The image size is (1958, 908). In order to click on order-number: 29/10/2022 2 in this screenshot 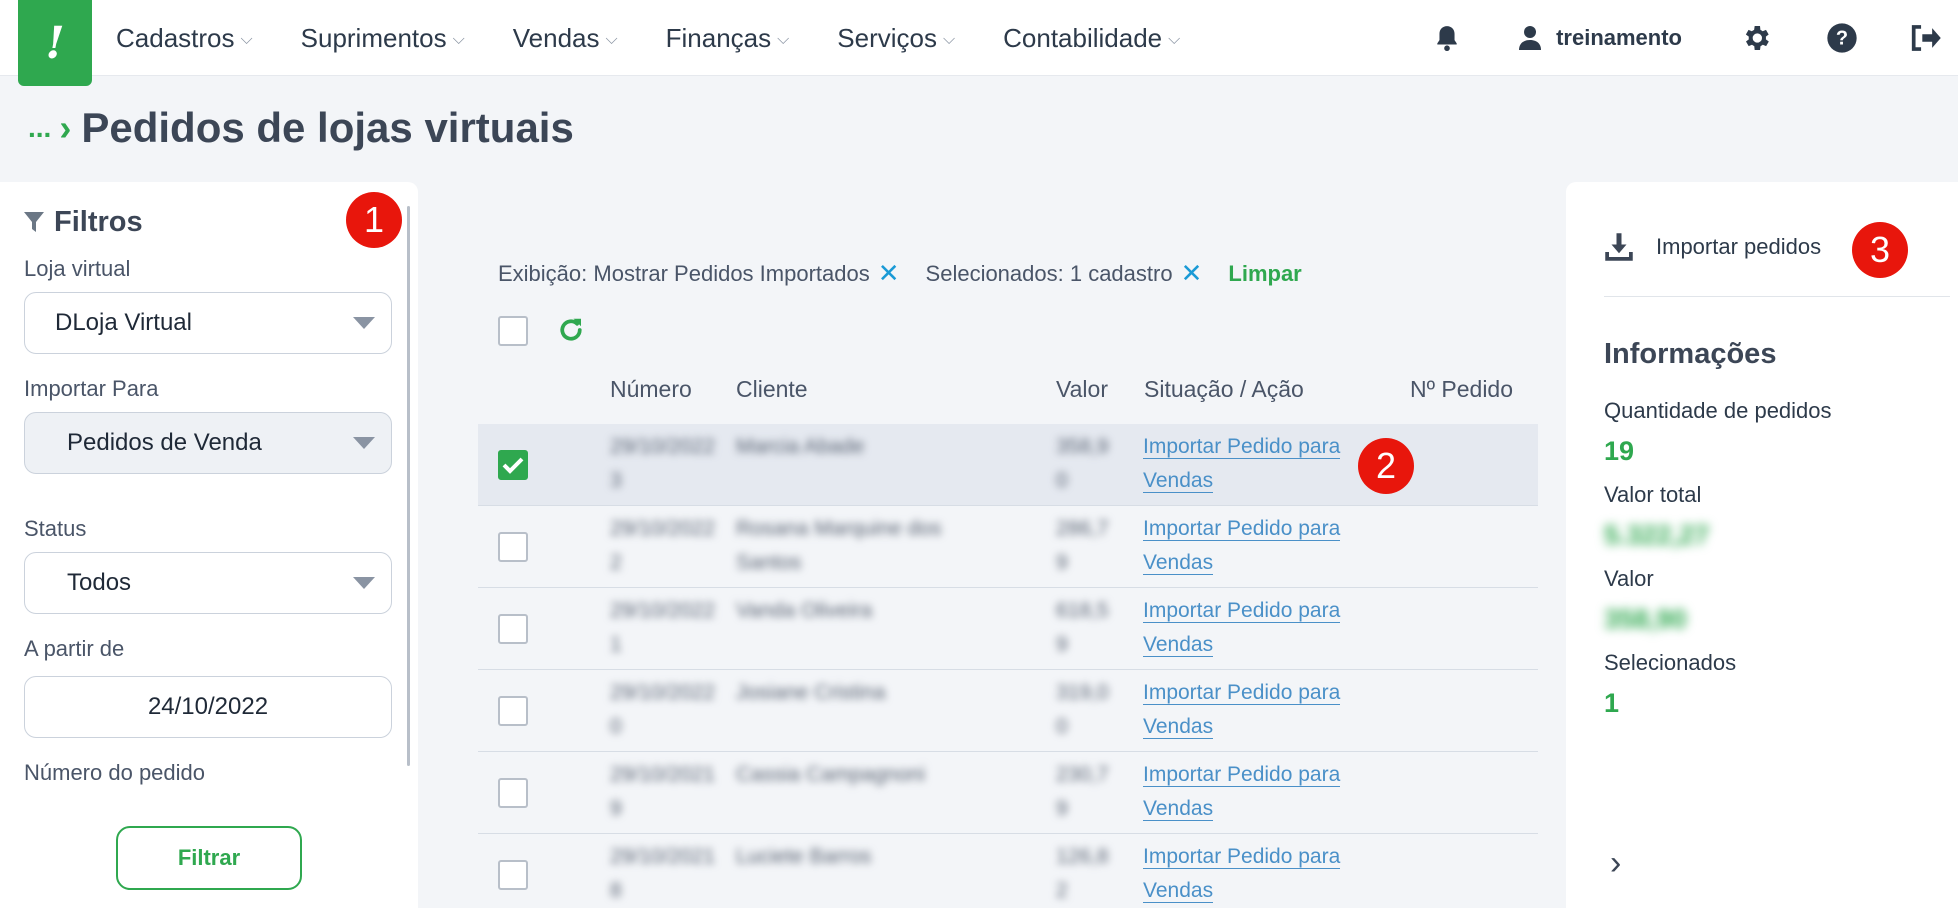, I will do `click(665, 546)`.